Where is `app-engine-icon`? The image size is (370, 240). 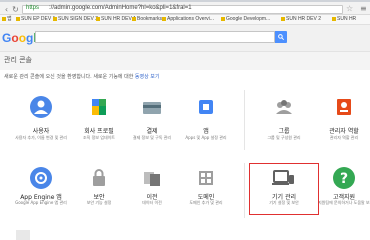 app-engine-icon is located at coordinates (41, 178).